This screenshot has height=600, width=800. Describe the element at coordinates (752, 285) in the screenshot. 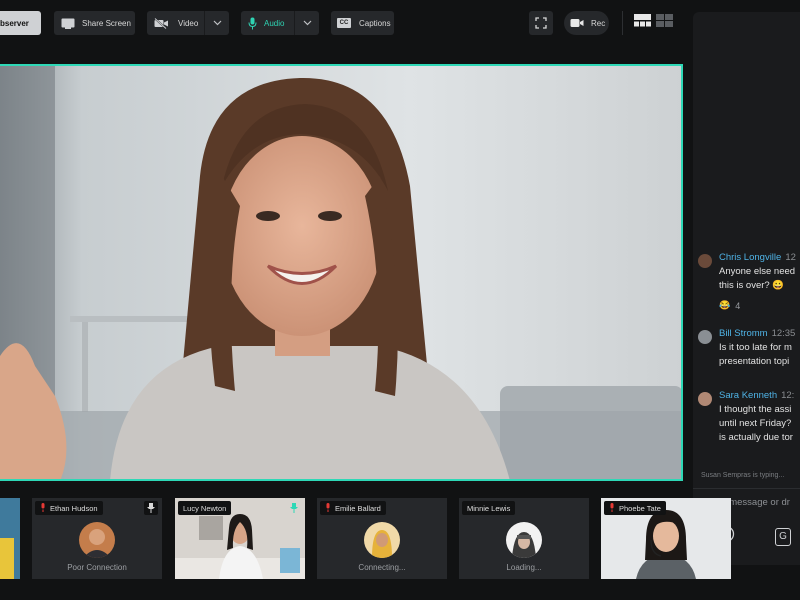

I see `chat-message-line: this is over? 😀` at that location.